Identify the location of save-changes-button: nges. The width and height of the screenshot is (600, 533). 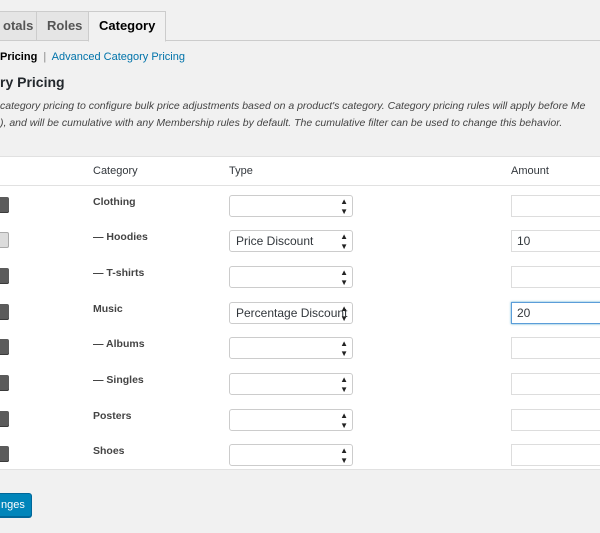
(16, 505).